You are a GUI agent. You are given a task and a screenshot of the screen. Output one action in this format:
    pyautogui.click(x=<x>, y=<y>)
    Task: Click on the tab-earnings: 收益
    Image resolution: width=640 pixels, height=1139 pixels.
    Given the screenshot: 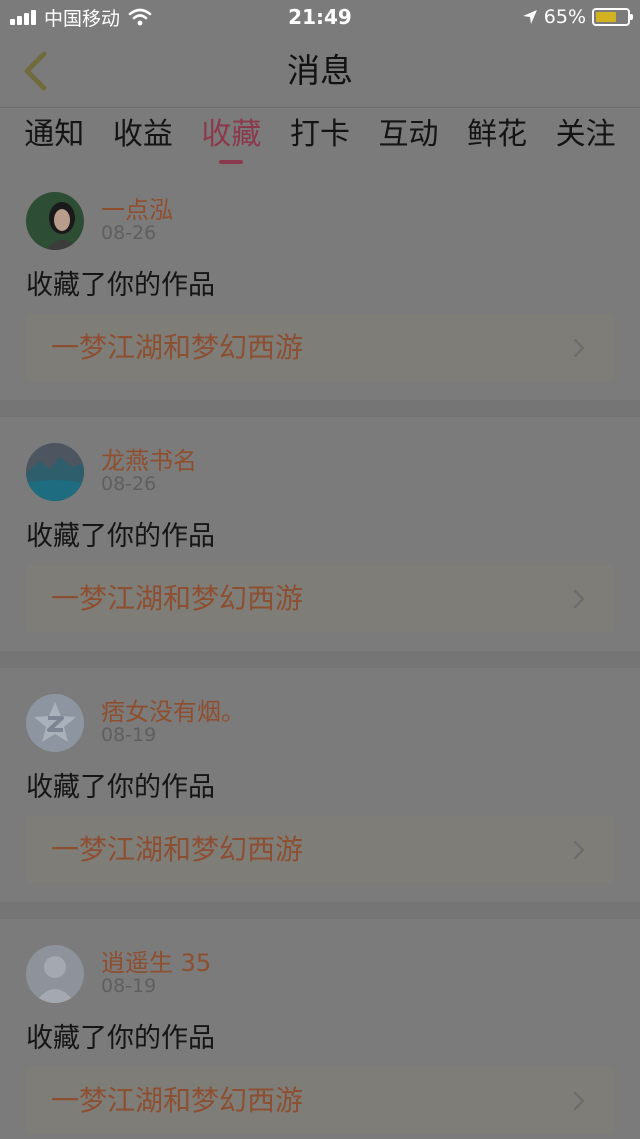 What is the action you would take?
    pyautogui.click(x=143, y=137)
    